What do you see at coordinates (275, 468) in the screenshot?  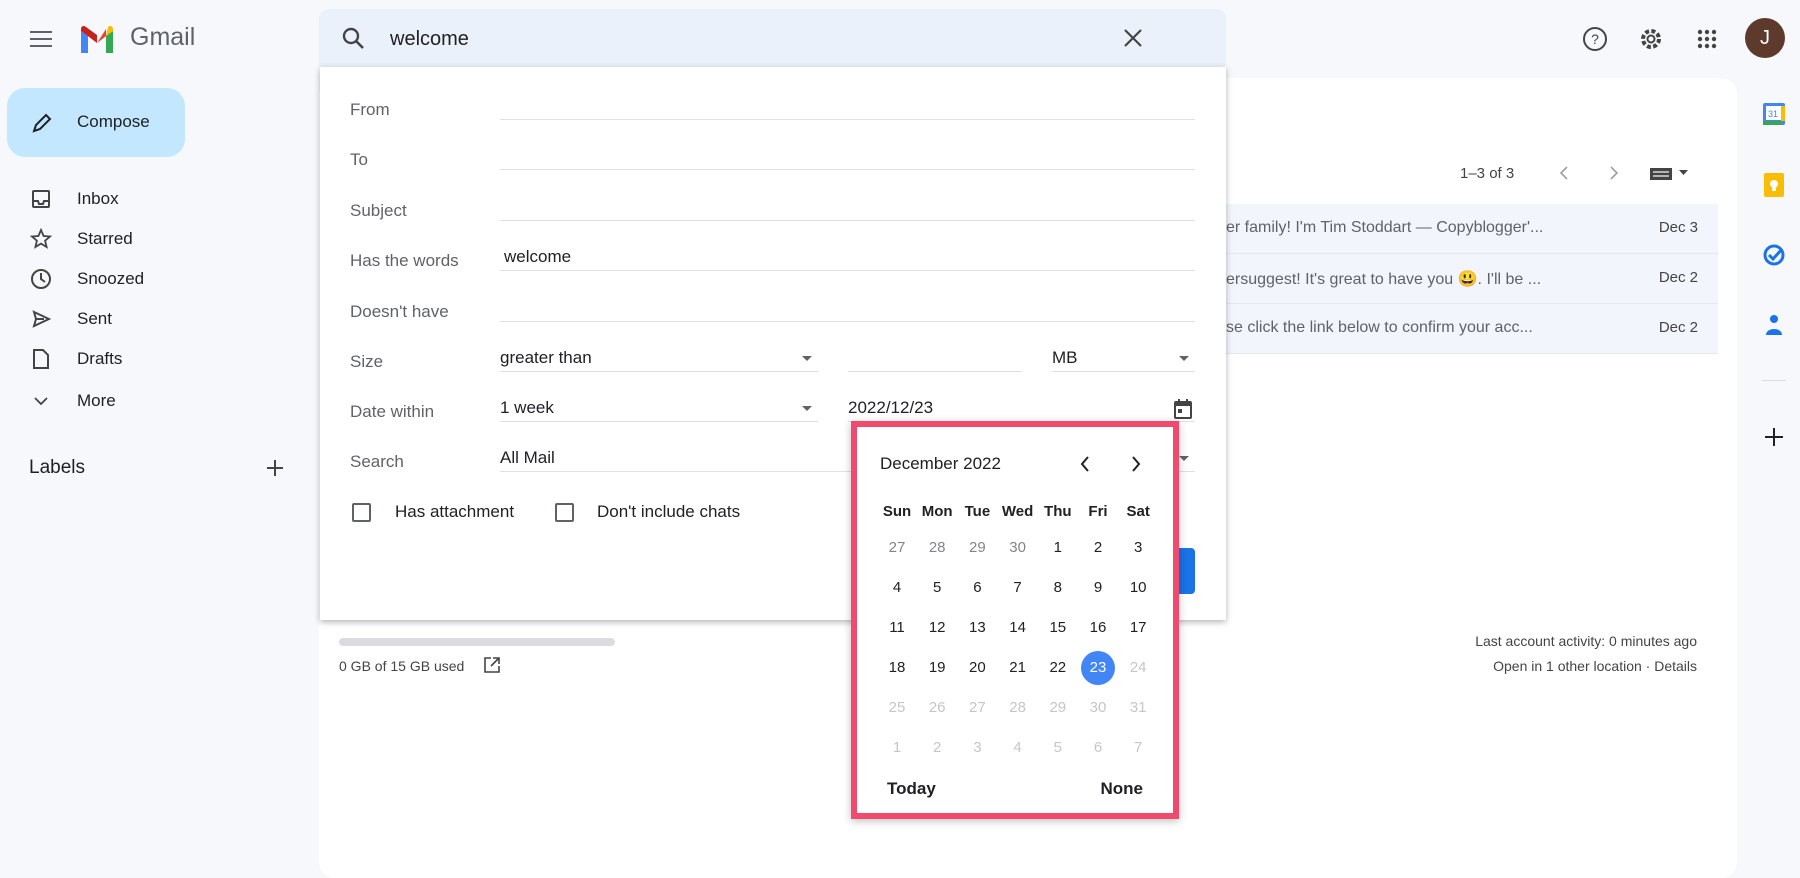 I see `add-label-icon` at bounding box center [275, 468].